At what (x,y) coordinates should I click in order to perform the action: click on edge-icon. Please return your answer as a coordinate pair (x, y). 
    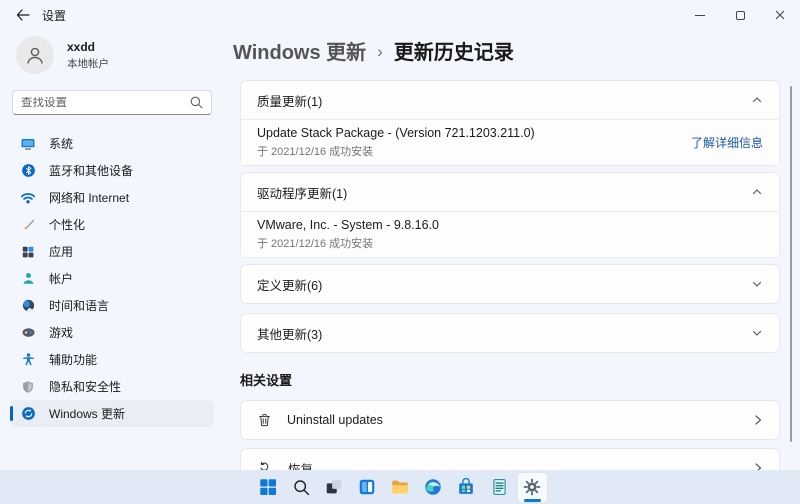
    Looking at the image, I should click on (433, 487).